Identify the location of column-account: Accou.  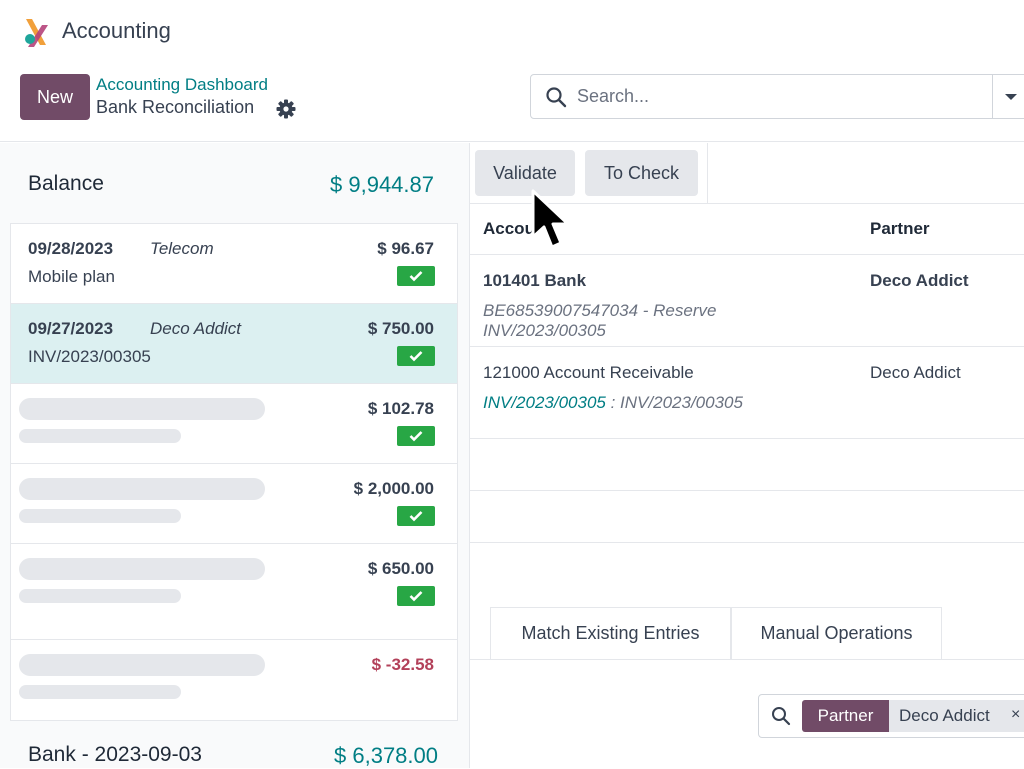
(509, 229).